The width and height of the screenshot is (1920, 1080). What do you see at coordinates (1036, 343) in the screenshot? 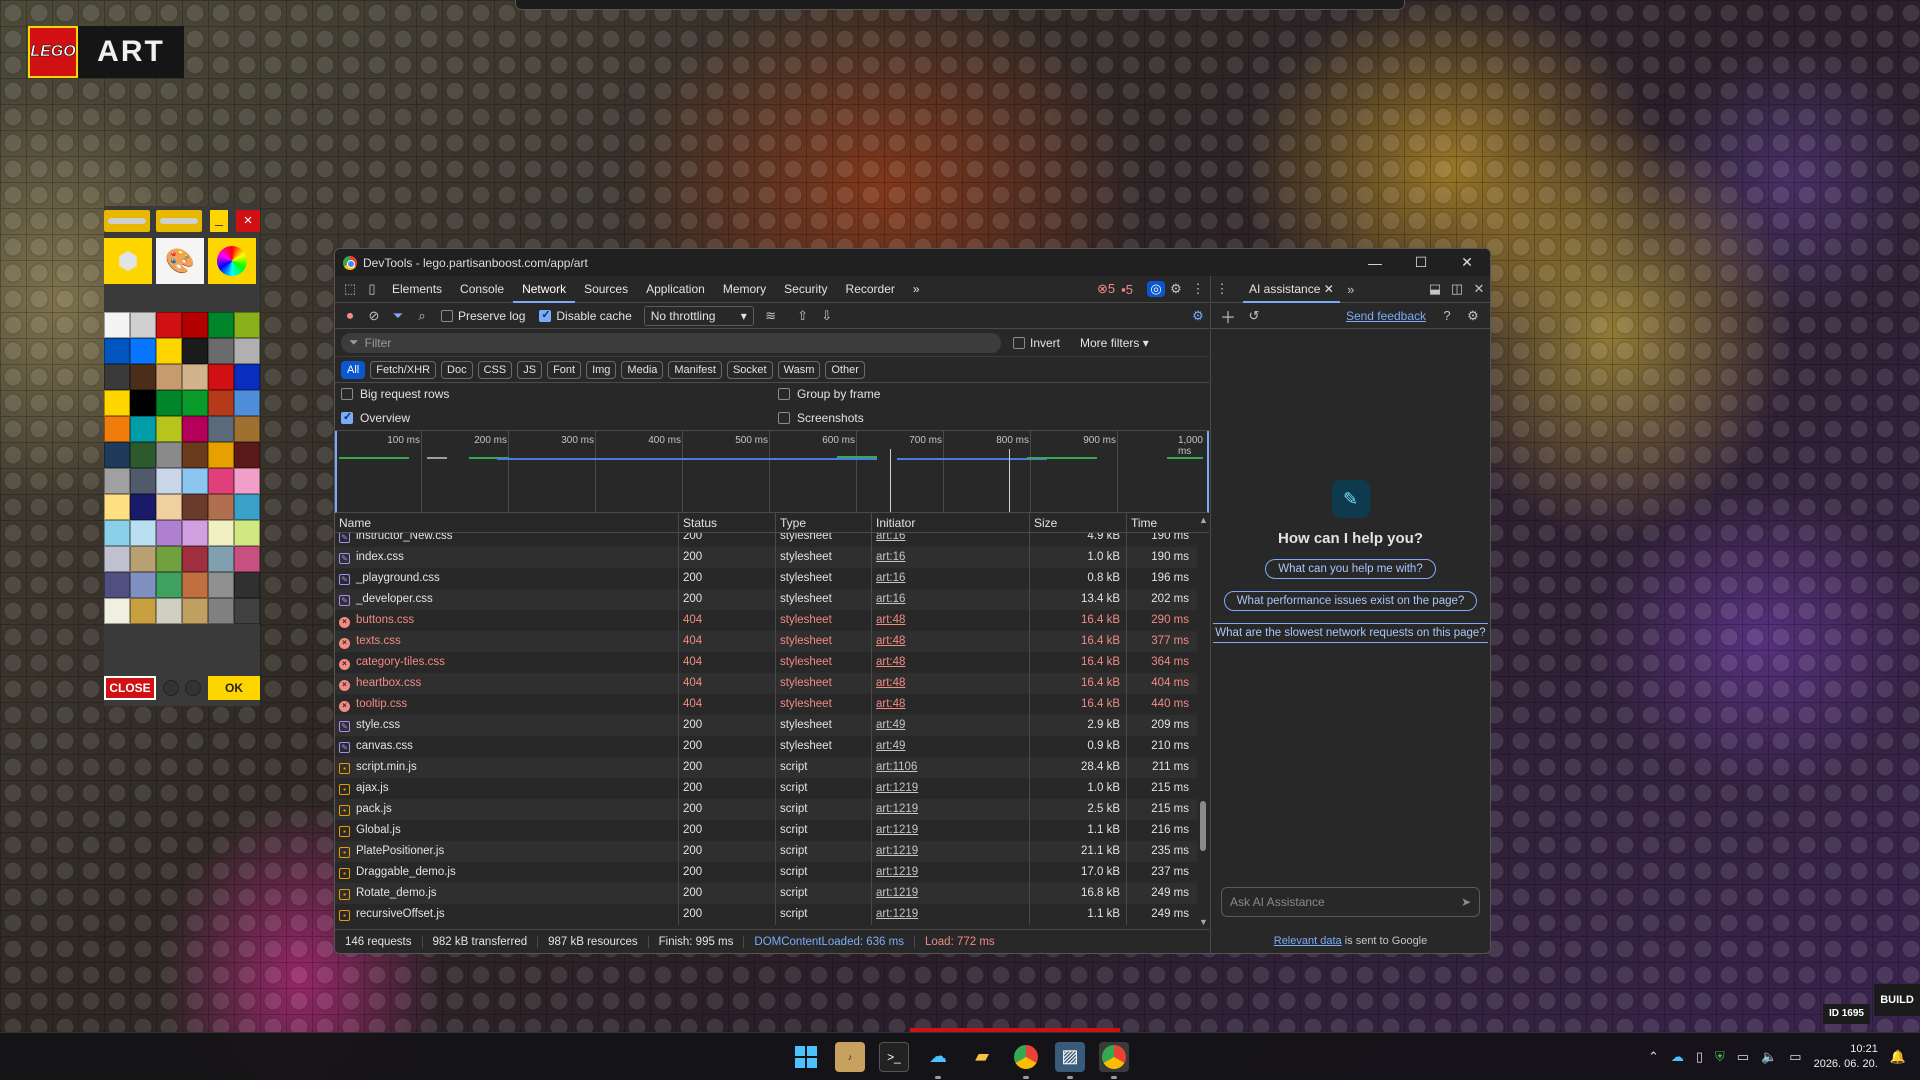
I see `invert-checkbox: Invert` at bounding box center [1036, 343].